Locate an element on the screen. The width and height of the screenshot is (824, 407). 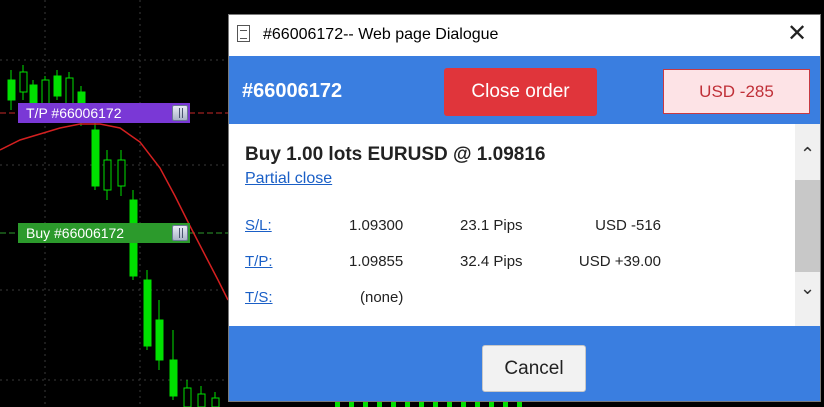
dialog-footer: Cancel is located at coordinates (524, 363).